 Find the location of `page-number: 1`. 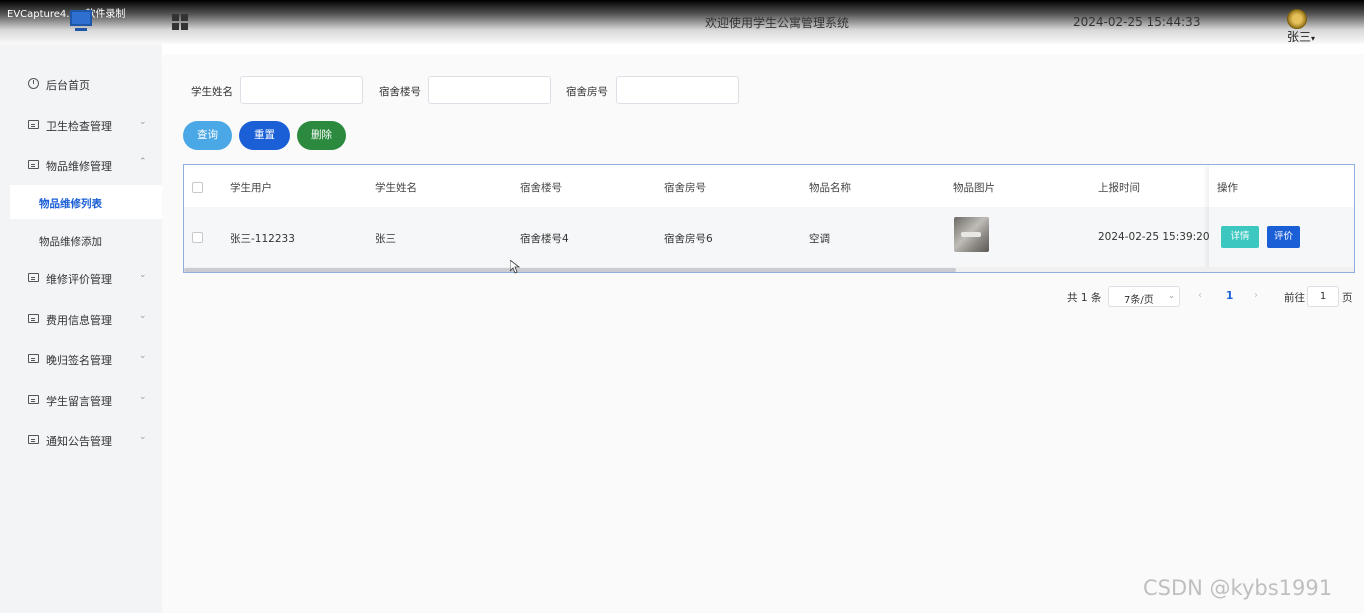

page-number: 1 is located at coordinates (1229, 296).